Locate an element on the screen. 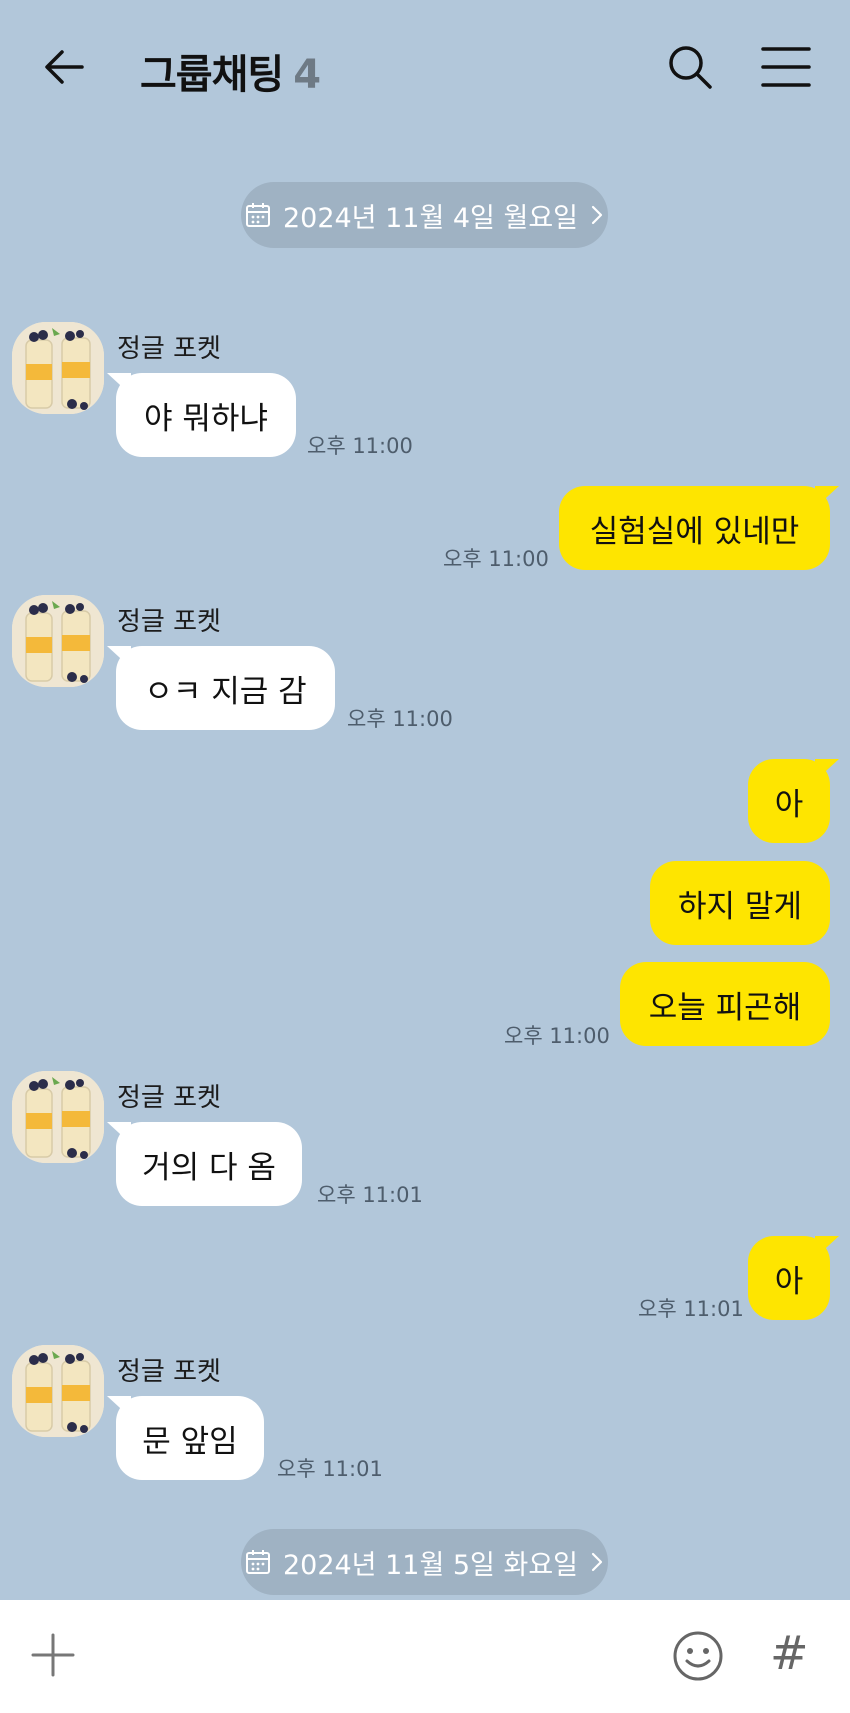 This screenshot has height=1713, width=850. composer-bar: # is located at coordinates (425, 1656).